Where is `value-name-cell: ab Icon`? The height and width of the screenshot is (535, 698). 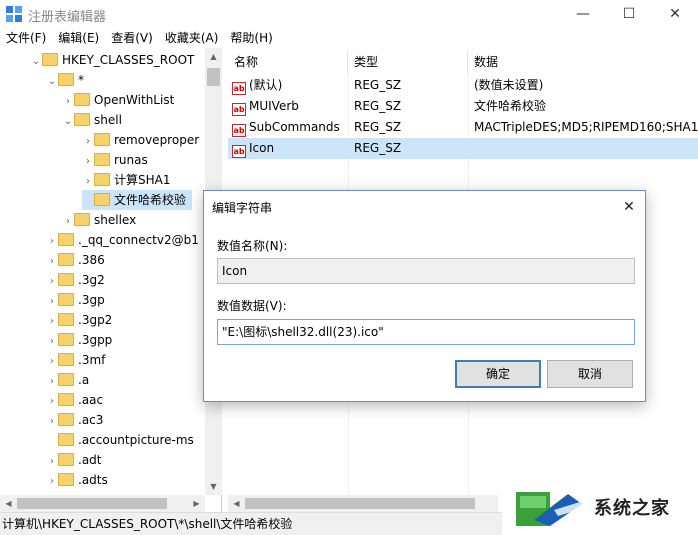 value-name-cell: ab Icon is located at coordinates (290, 148).